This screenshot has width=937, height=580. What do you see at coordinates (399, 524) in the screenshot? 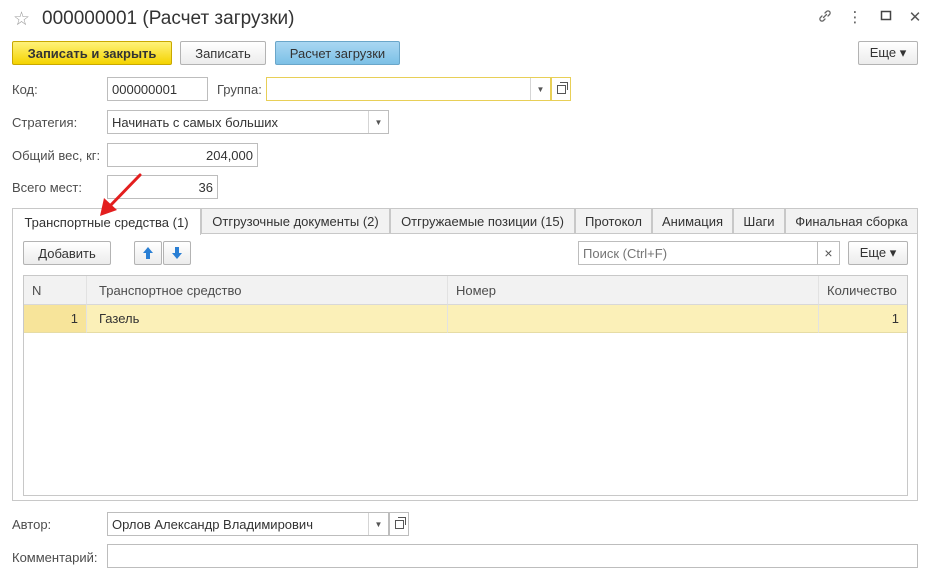
I see `author-open-icon` at bounding box center [399, 524].